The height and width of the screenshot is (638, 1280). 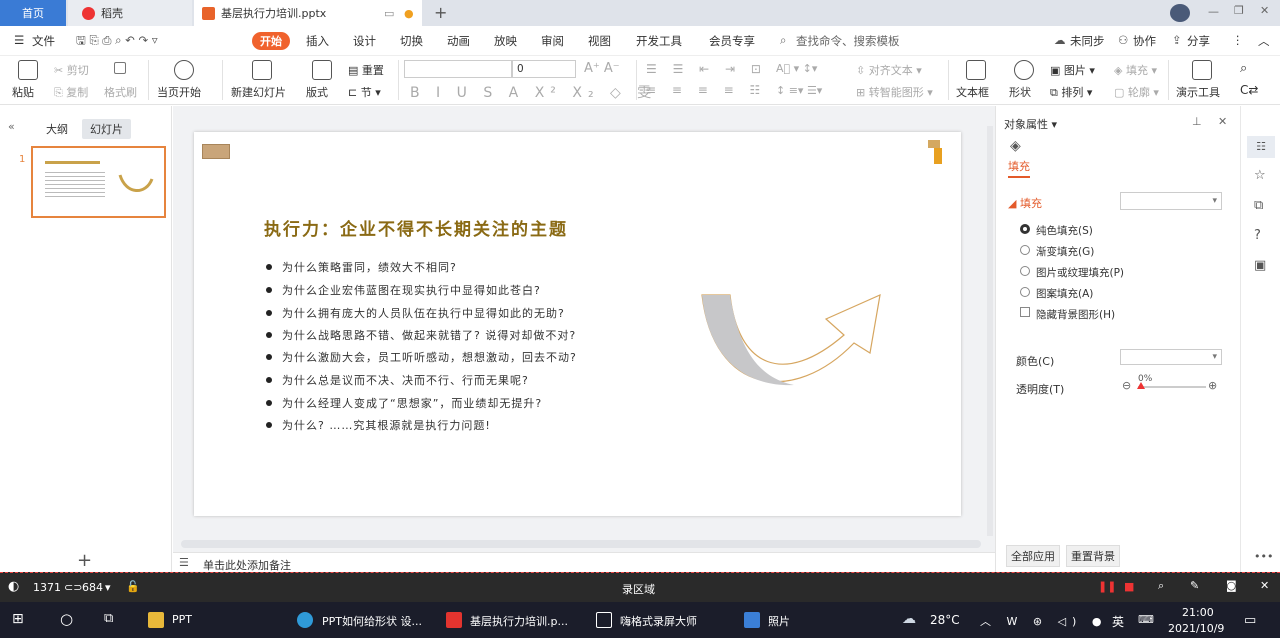 I want to click on minimize-icon: —, so click(x=1213, y=11).